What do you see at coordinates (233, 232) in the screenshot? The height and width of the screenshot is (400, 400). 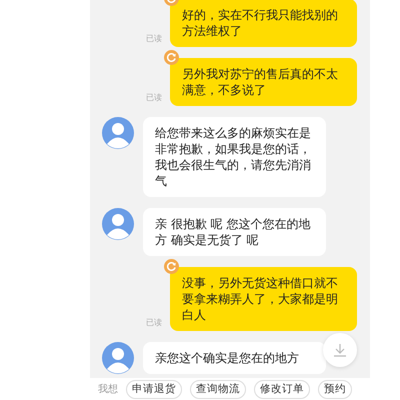 I see `message-text: 亲 很抱歉 呢 您这个您在的地方 确实是无货了 呢` at bounding box center [233, 232].